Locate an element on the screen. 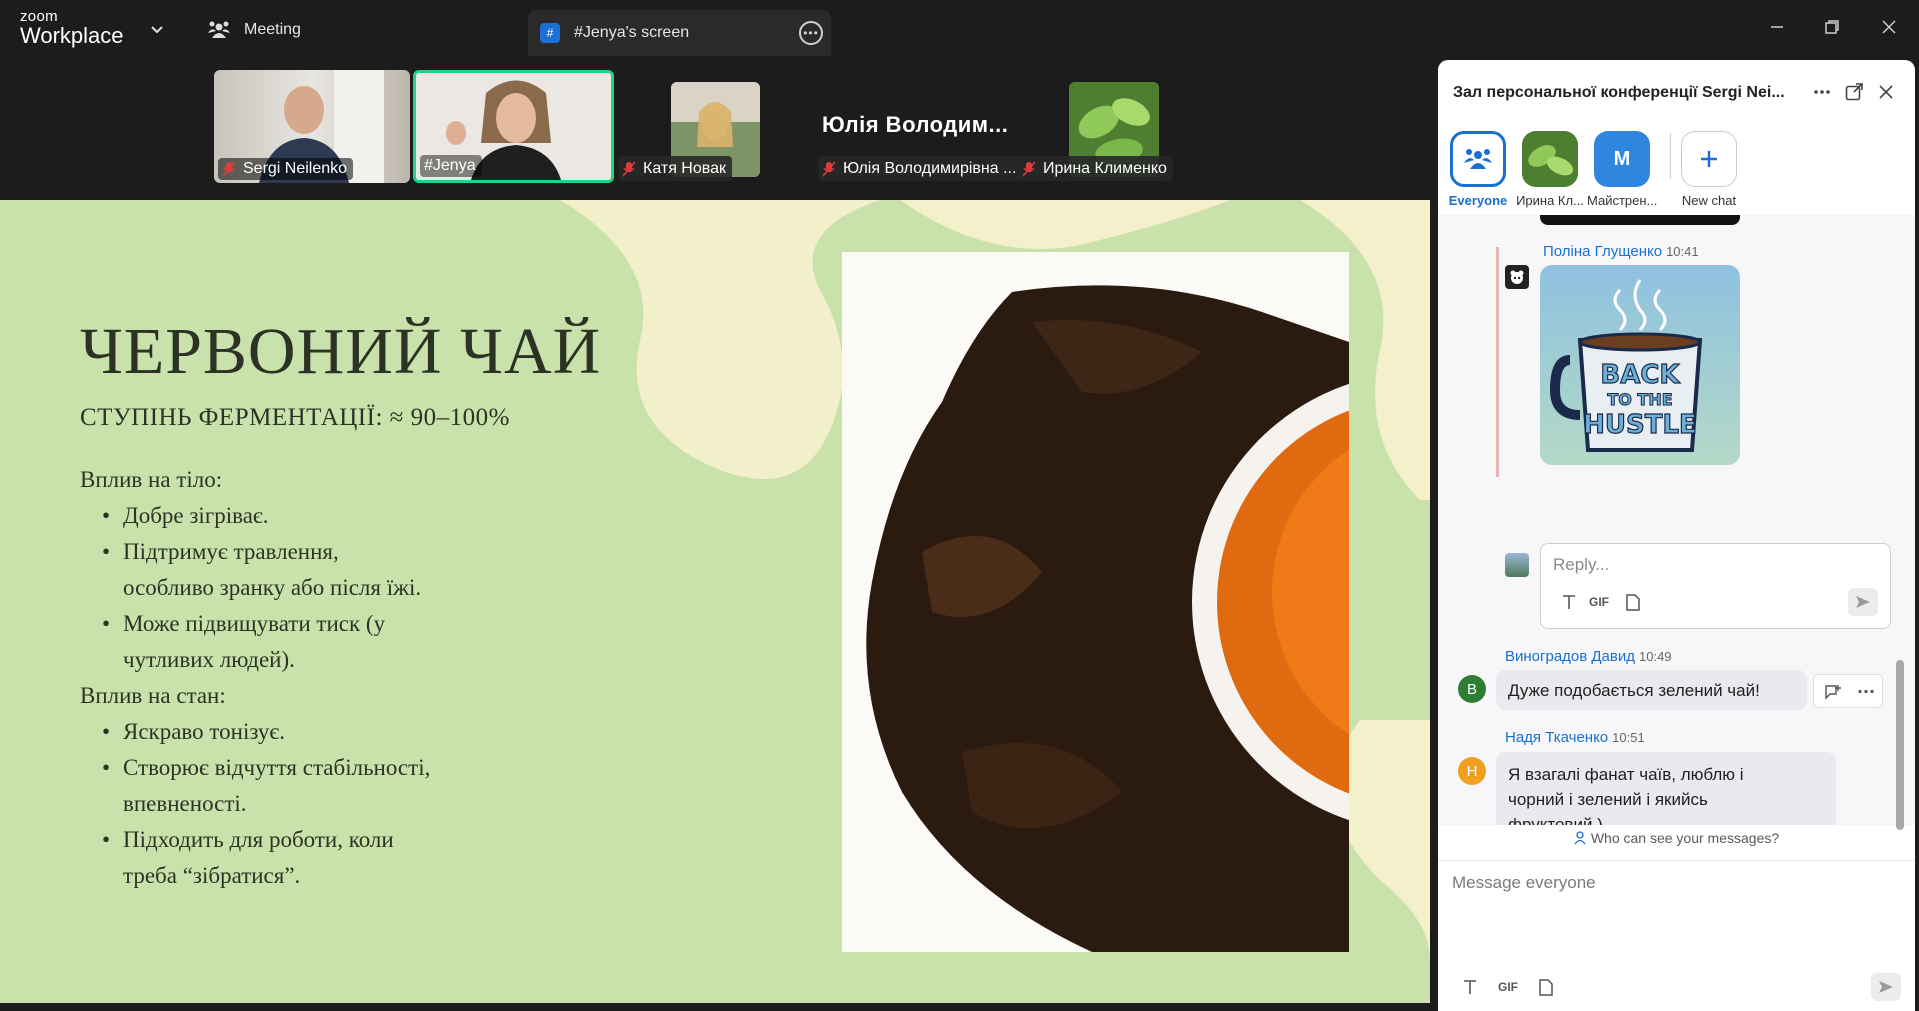 The image size is (1919, 1011). slide-bullet: Підтримує травлення, is located at coordinates (255, 552).